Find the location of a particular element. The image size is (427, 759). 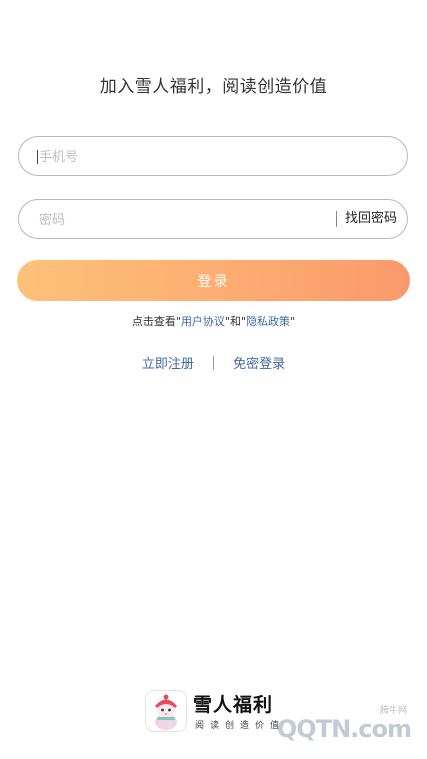

agreement-text: 点击查看"用户协议"和"隐私政策" is located at coordinates (213, 321).